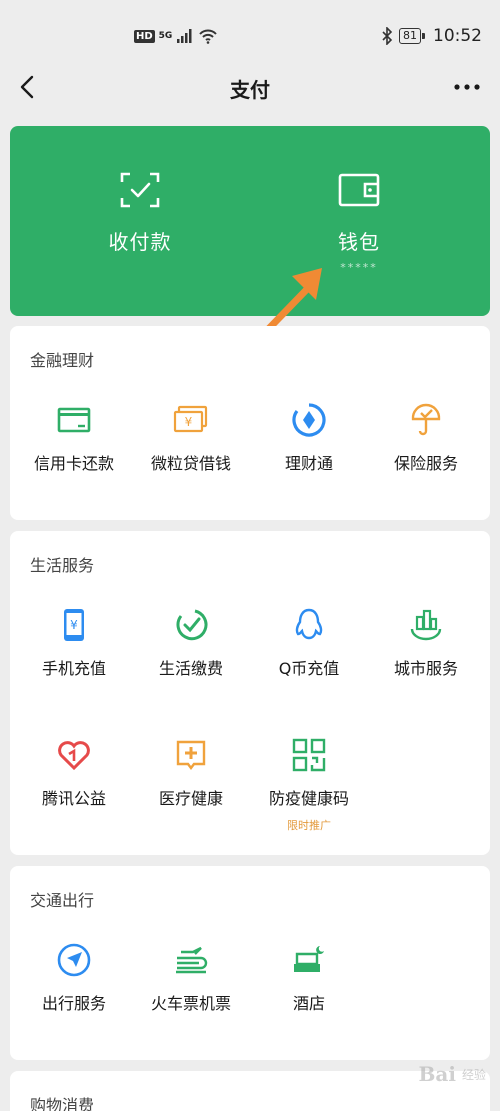 This screenshot has height=1111, width=500. I want to click on navigation-icon, so click(74, 960).